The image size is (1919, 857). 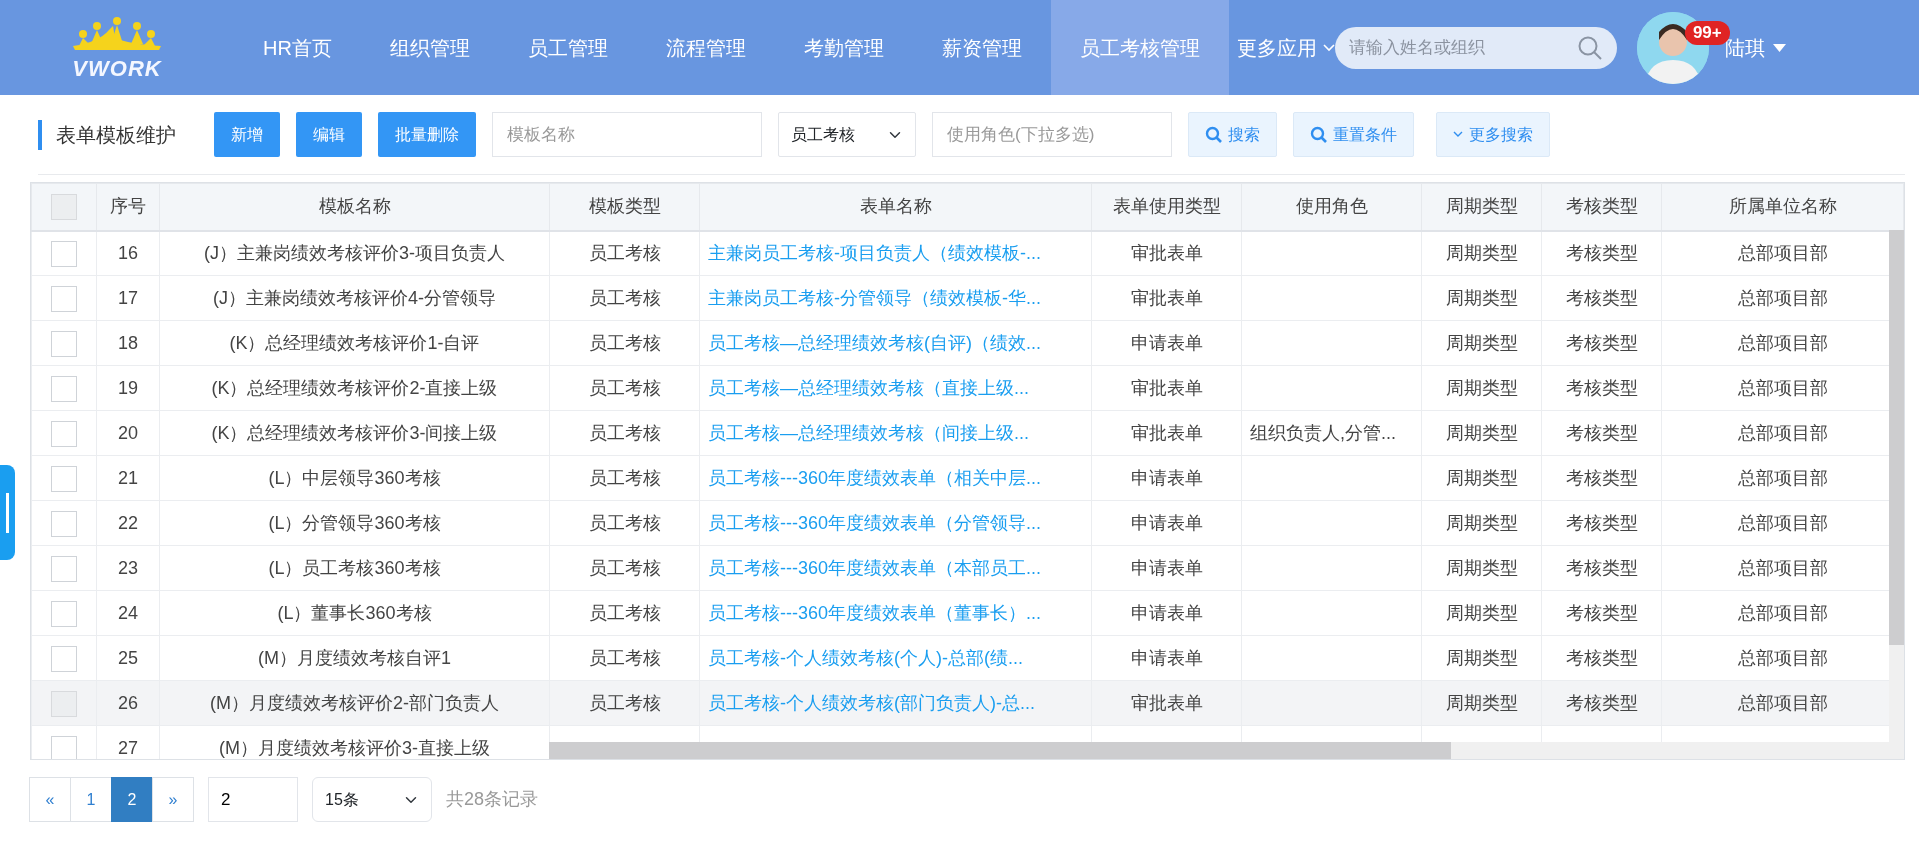 I want to click on table-cell: 21, so click(x=128, y=477).